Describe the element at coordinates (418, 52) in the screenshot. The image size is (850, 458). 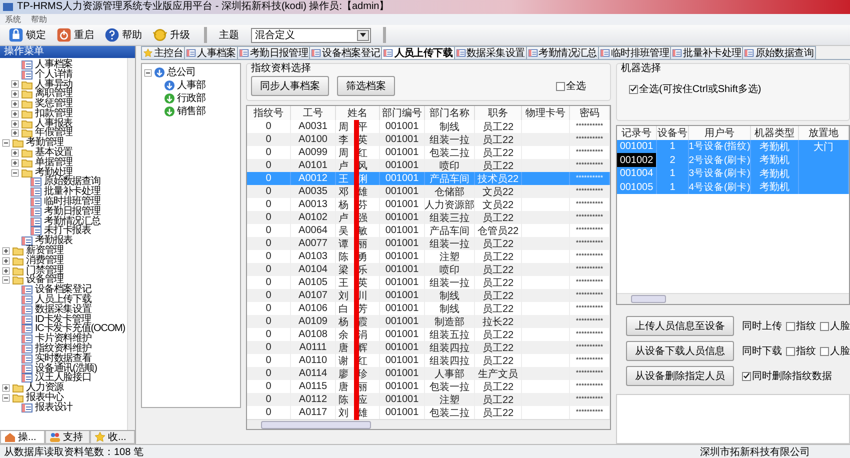
I see `tab: 人员上传下载` at that location.